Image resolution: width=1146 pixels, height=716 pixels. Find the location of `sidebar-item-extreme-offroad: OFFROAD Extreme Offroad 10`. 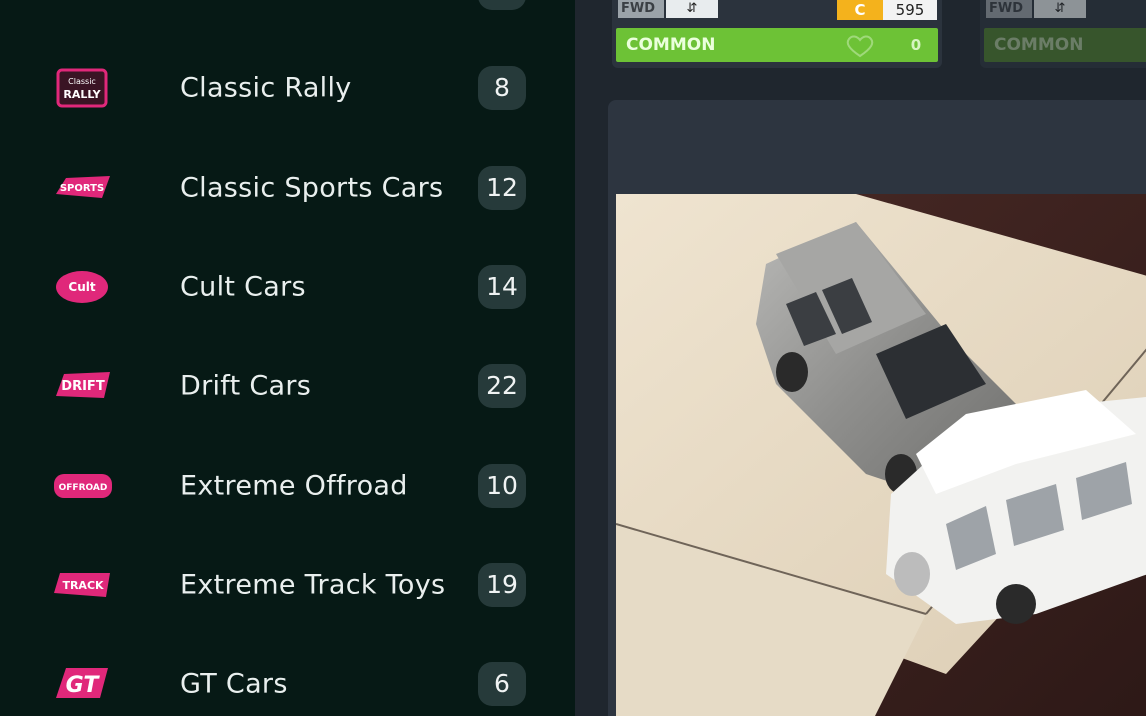

sidebar-item-extreme-offroad: OFFROAD Extreme Offroad 10 is located at coordinates (287, 486).